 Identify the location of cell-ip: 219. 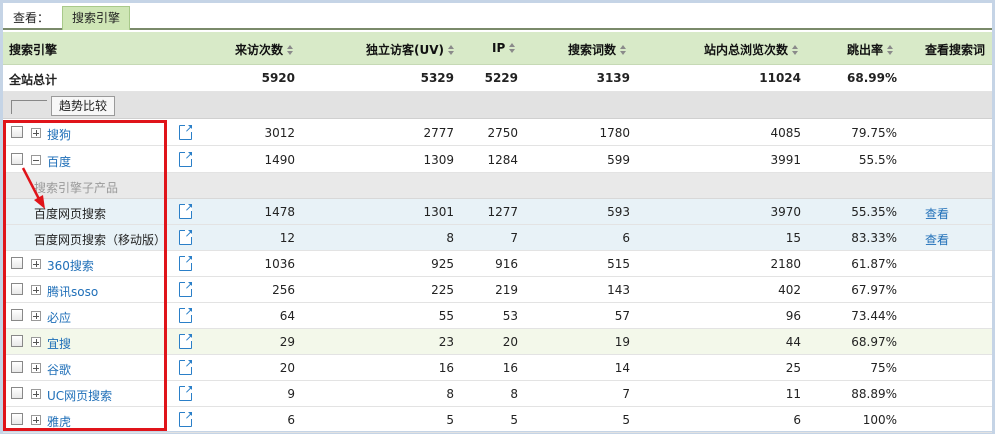
(506, 290).